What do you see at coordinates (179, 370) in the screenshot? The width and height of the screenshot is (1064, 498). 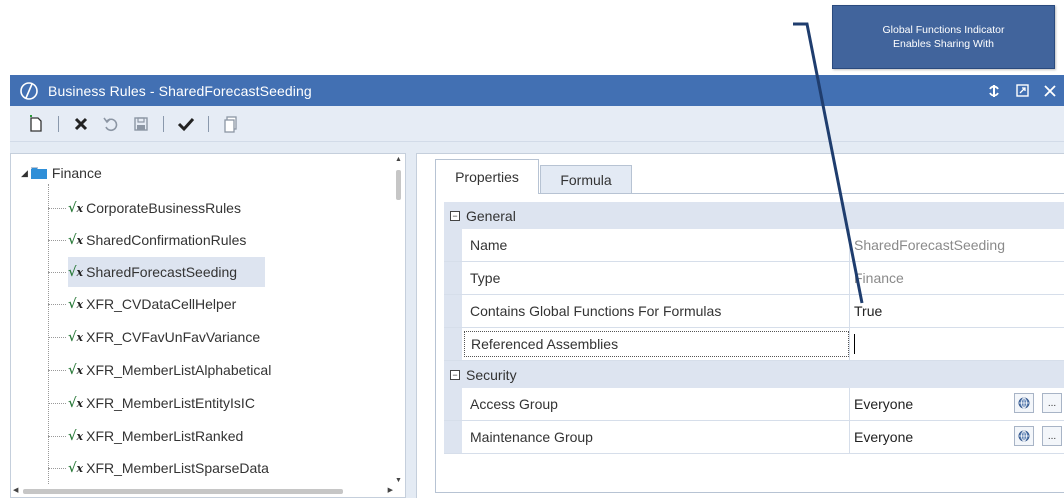 I see `tree-item-label: XFR_MemberListAlphabetical` at bounding box center [179, 370].